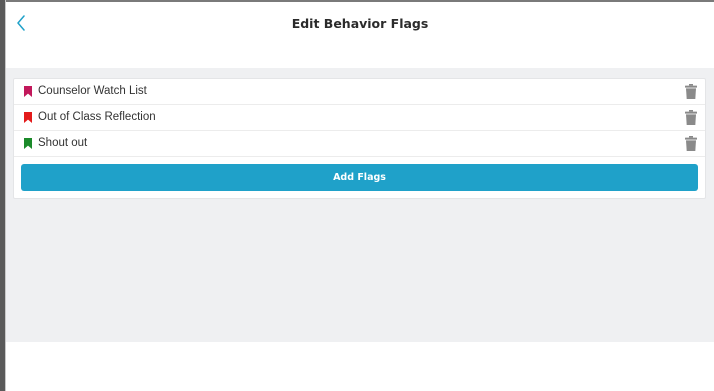 The image size is (714, 391). I want to click on flag-label: Counselor Watch List, so click(92, 91).